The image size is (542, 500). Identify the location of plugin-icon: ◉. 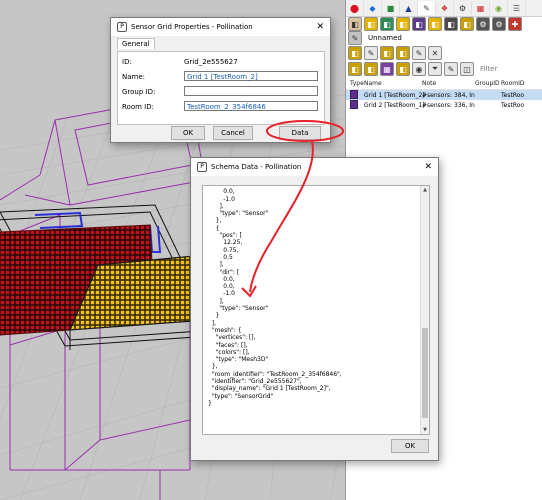
(499, 8).